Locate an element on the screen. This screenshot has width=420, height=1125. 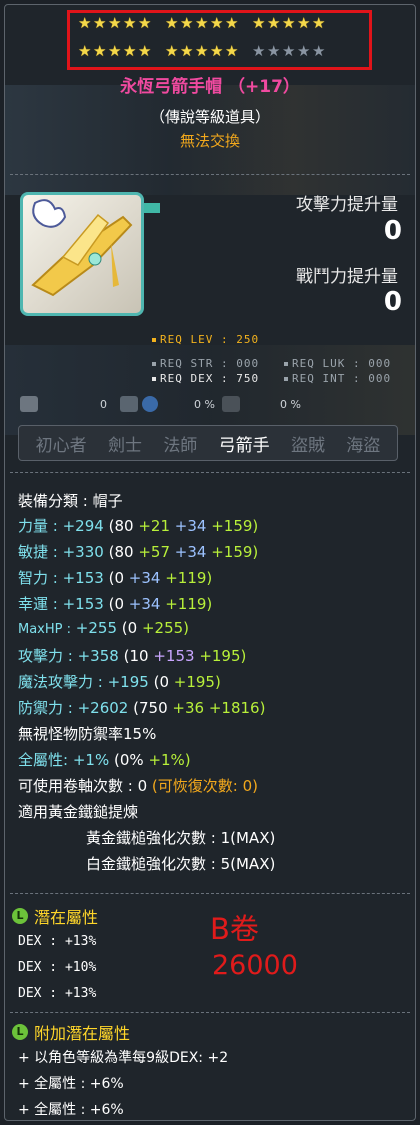
stat-luk: 幸運 : +153 (0 +34 +119) is located at coordinates (115, 604).